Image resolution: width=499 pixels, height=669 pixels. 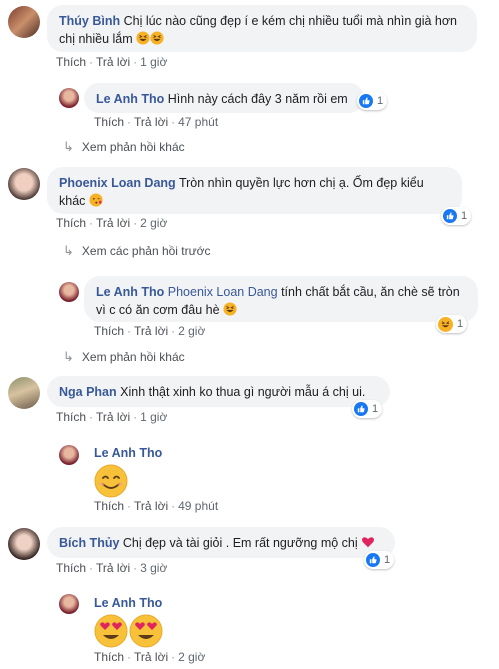 I want to click on author-name: Nga Phan, so click(x=88, y=392).